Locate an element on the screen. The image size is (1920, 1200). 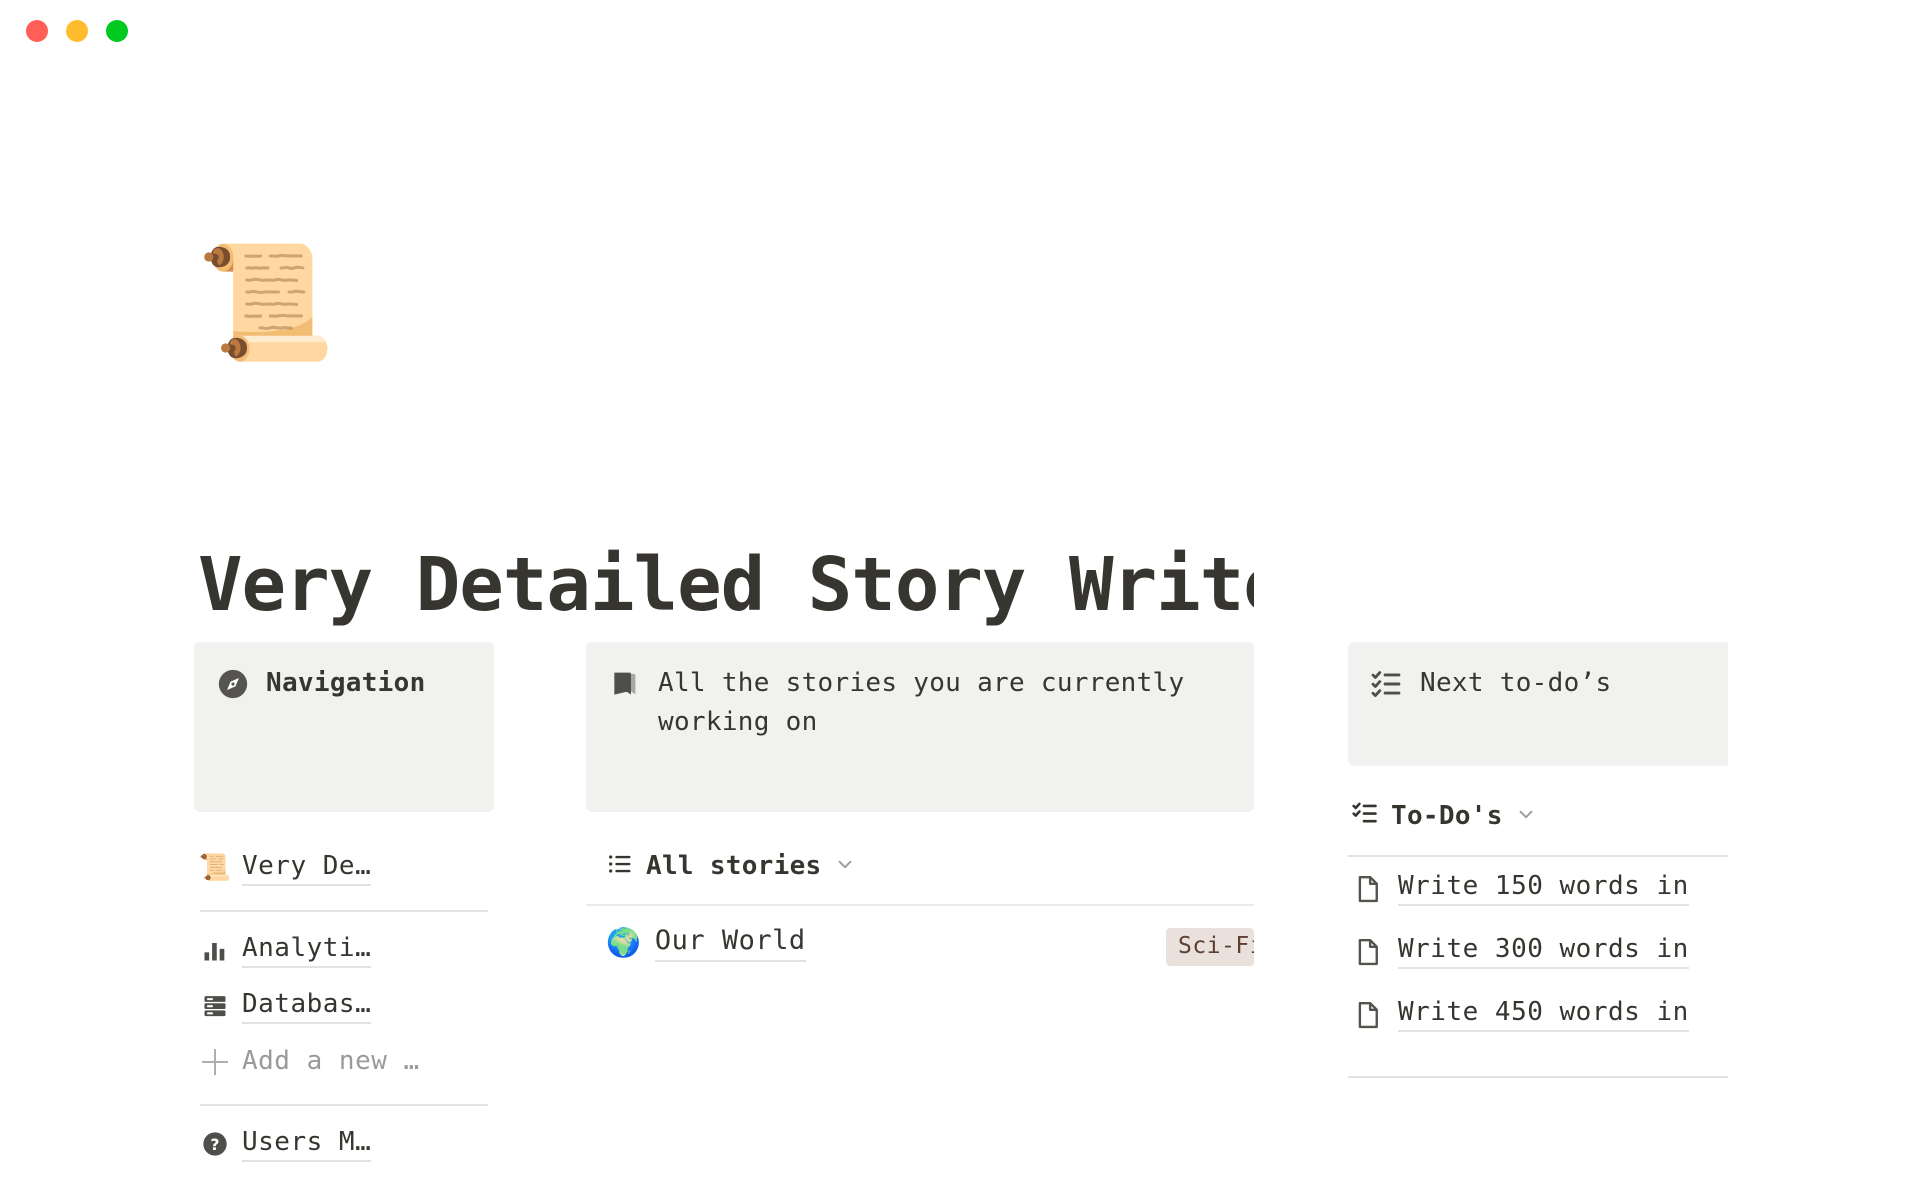
todos-callout: Next to-do’s is located at coordinates (1553, 704).